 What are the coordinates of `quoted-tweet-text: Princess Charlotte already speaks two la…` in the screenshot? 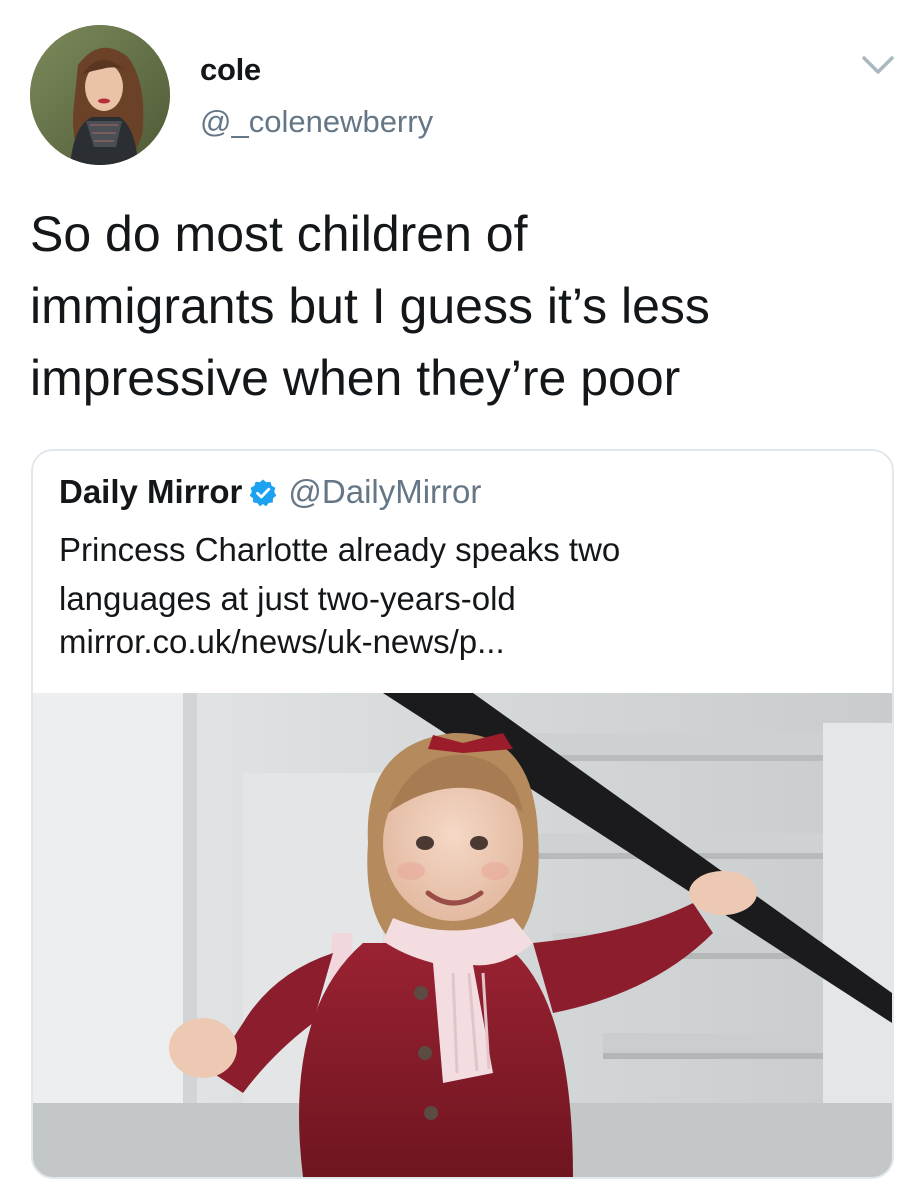 It's located at (459, 574).